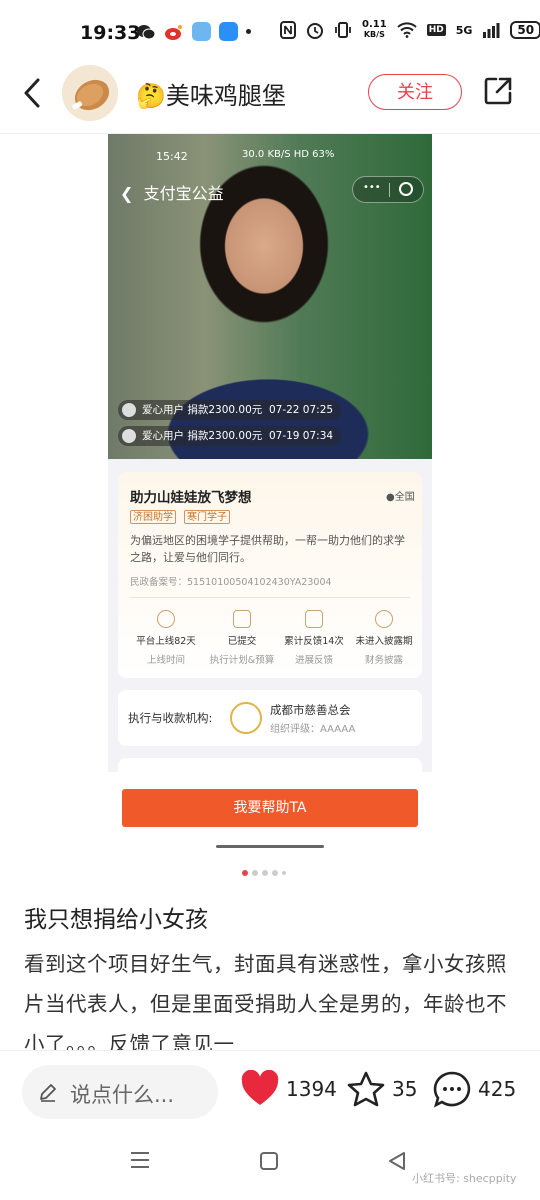  Describe the element at coordinates (406, 189) in the screenshot. I see `close-target-icon` at that location.